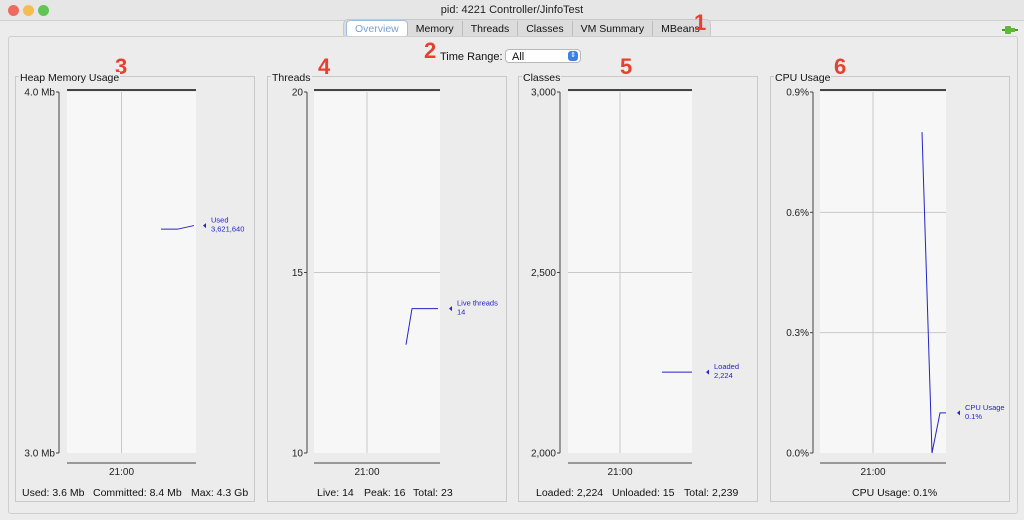 This screenshot has height=520, width=1024. Describe the element at coordinates (985, 407) in the screenshot. I see `cpu-series-name-label: CPU Usage` at that location.